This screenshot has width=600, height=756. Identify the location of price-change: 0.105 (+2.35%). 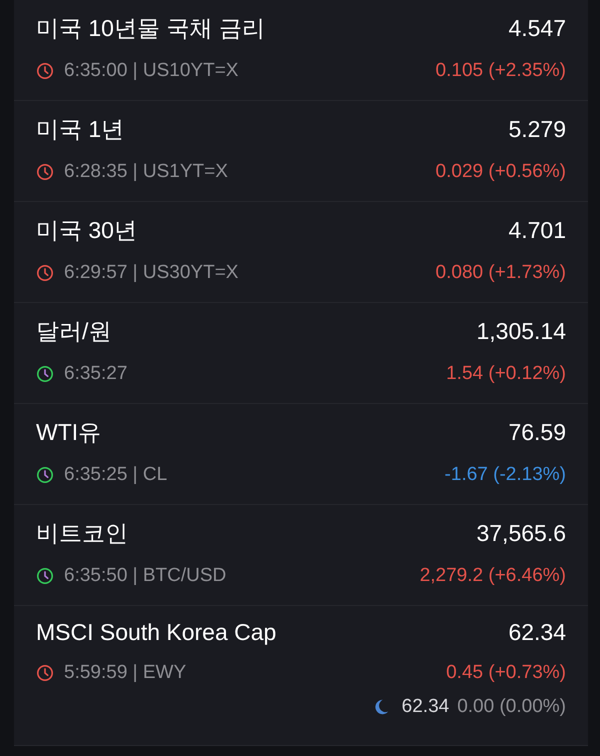
(501, 71).